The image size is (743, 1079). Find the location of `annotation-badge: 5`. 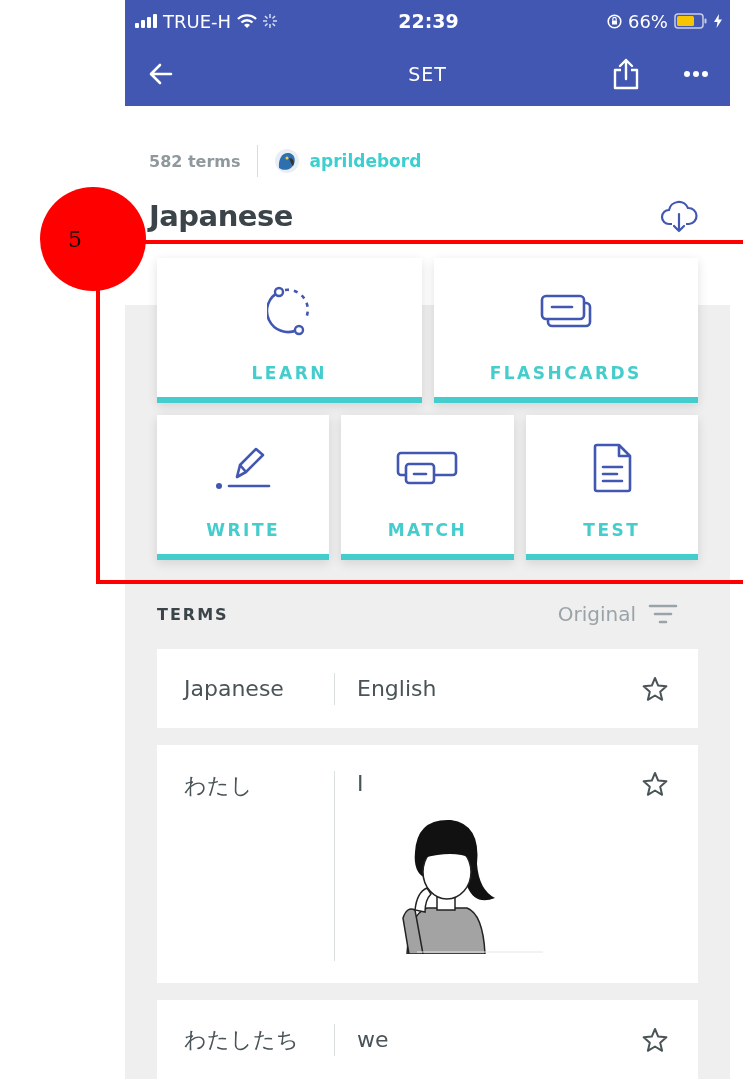

annotation-badge: 5 is located at coordinates (93, 239).